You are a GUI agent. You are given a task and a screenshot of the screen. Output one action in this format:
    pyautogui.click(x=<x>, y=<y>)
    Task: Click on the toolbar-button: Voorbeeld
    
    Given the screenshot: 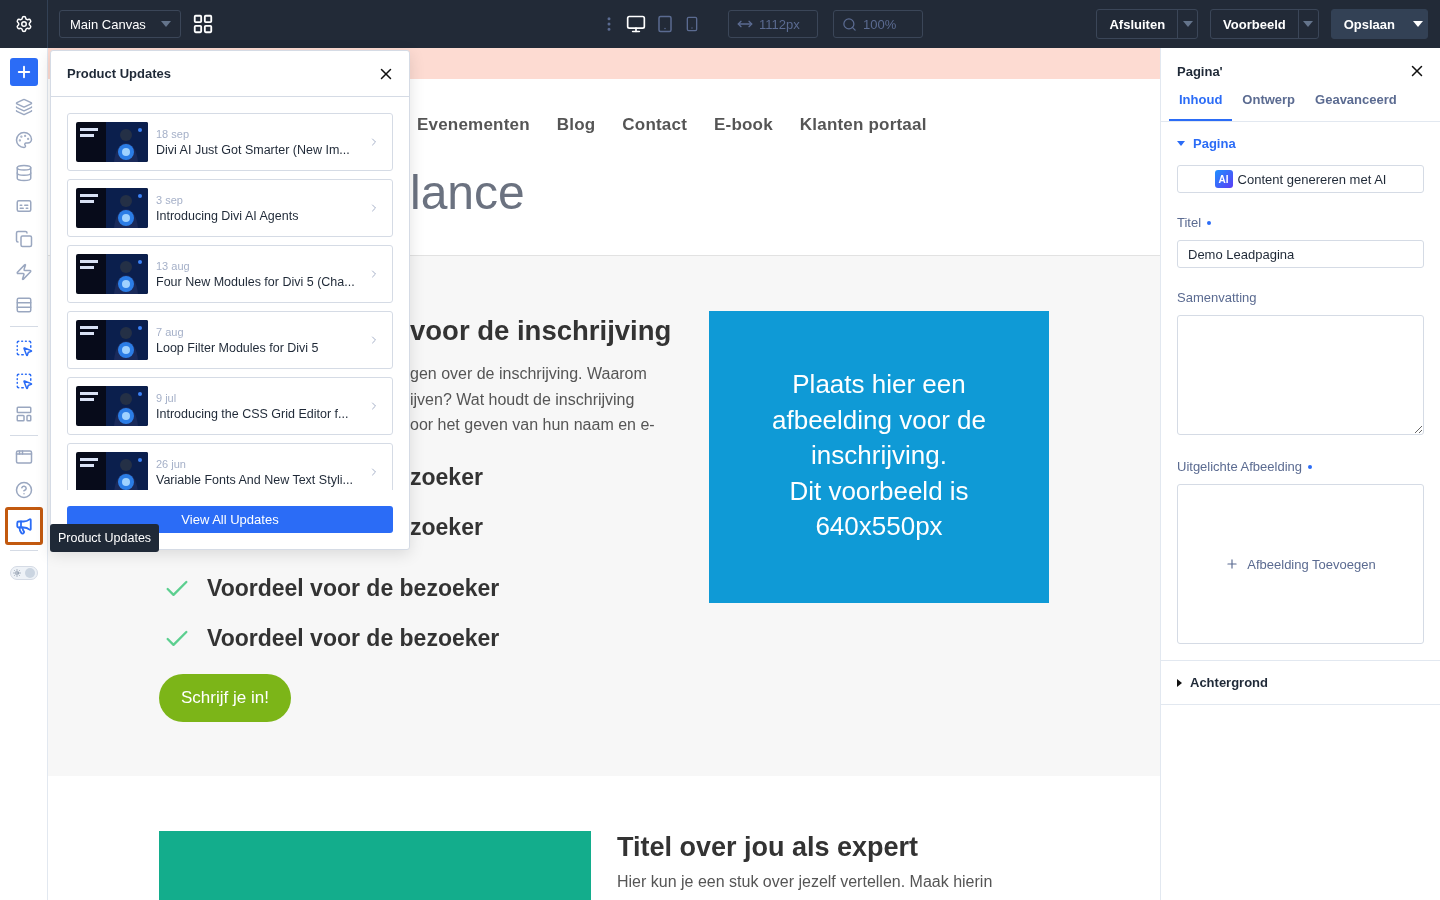 What is the action you would take?
    pyautogui.click(x=1254, y=24)
    